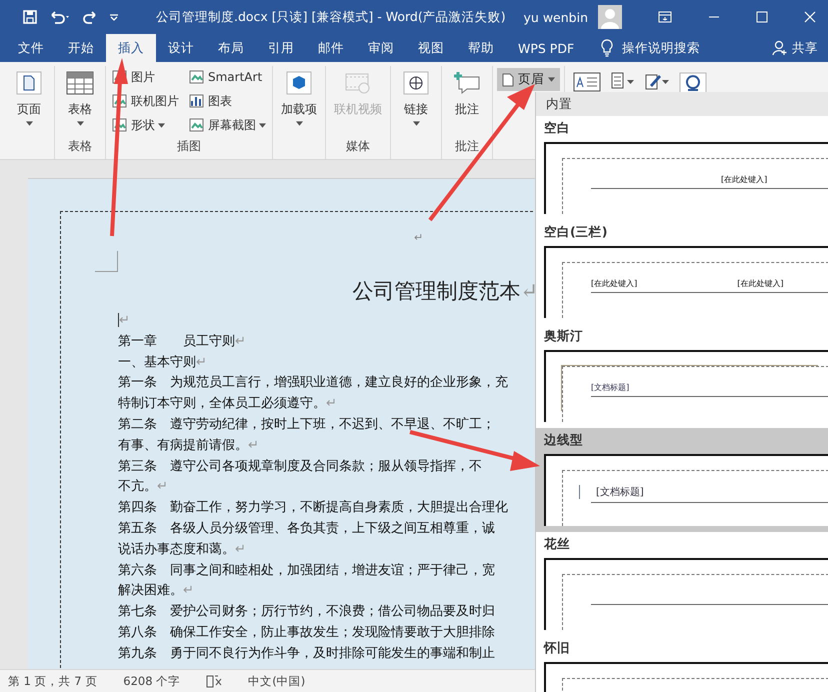  What do you see at coordinates (682, 376) in the screenshot?
I see `header-gallery-item: 奥斯汀 [文档标题]` at bounding box center [682, 376].